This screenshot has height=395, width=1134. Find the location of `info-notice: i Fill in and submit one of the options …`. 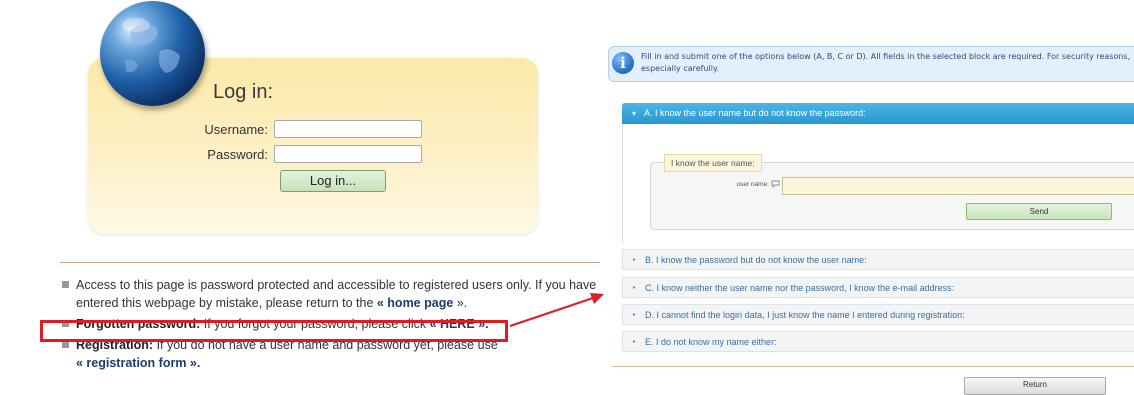

info-notice: i Fill in and submit one of the options … is located at coordinates (871, 64).